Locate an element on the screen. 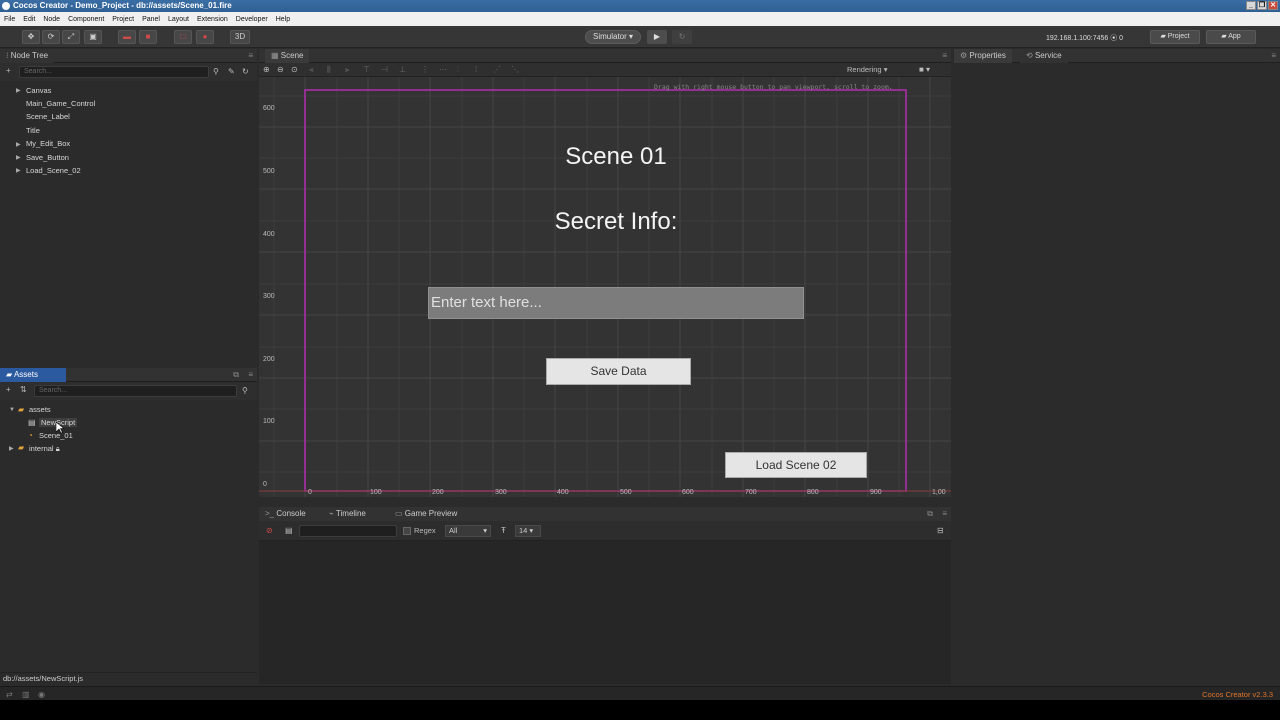  font-size-select: 14 ▾ is located at coordinates (528, 531).